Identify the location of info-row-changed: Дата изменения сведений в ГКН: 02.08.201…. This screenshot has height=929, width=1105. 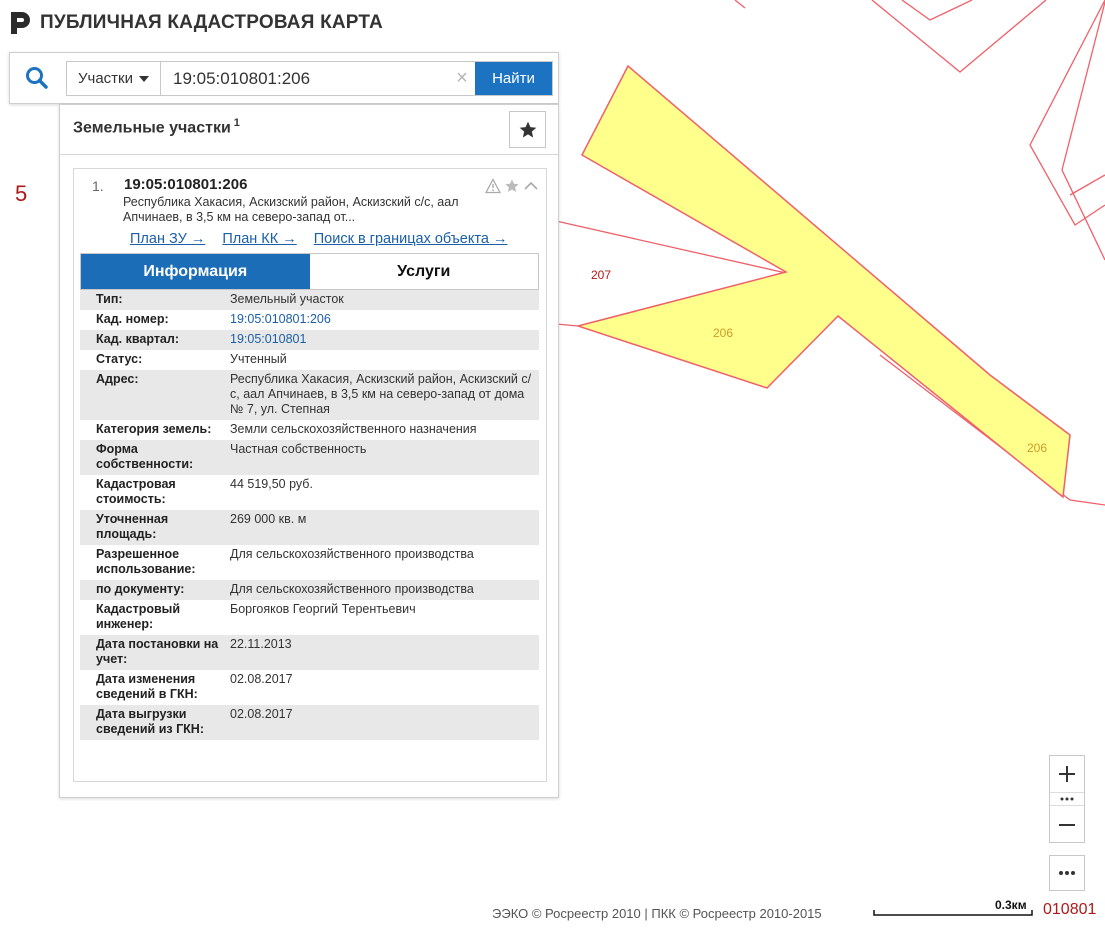
(309, 687).